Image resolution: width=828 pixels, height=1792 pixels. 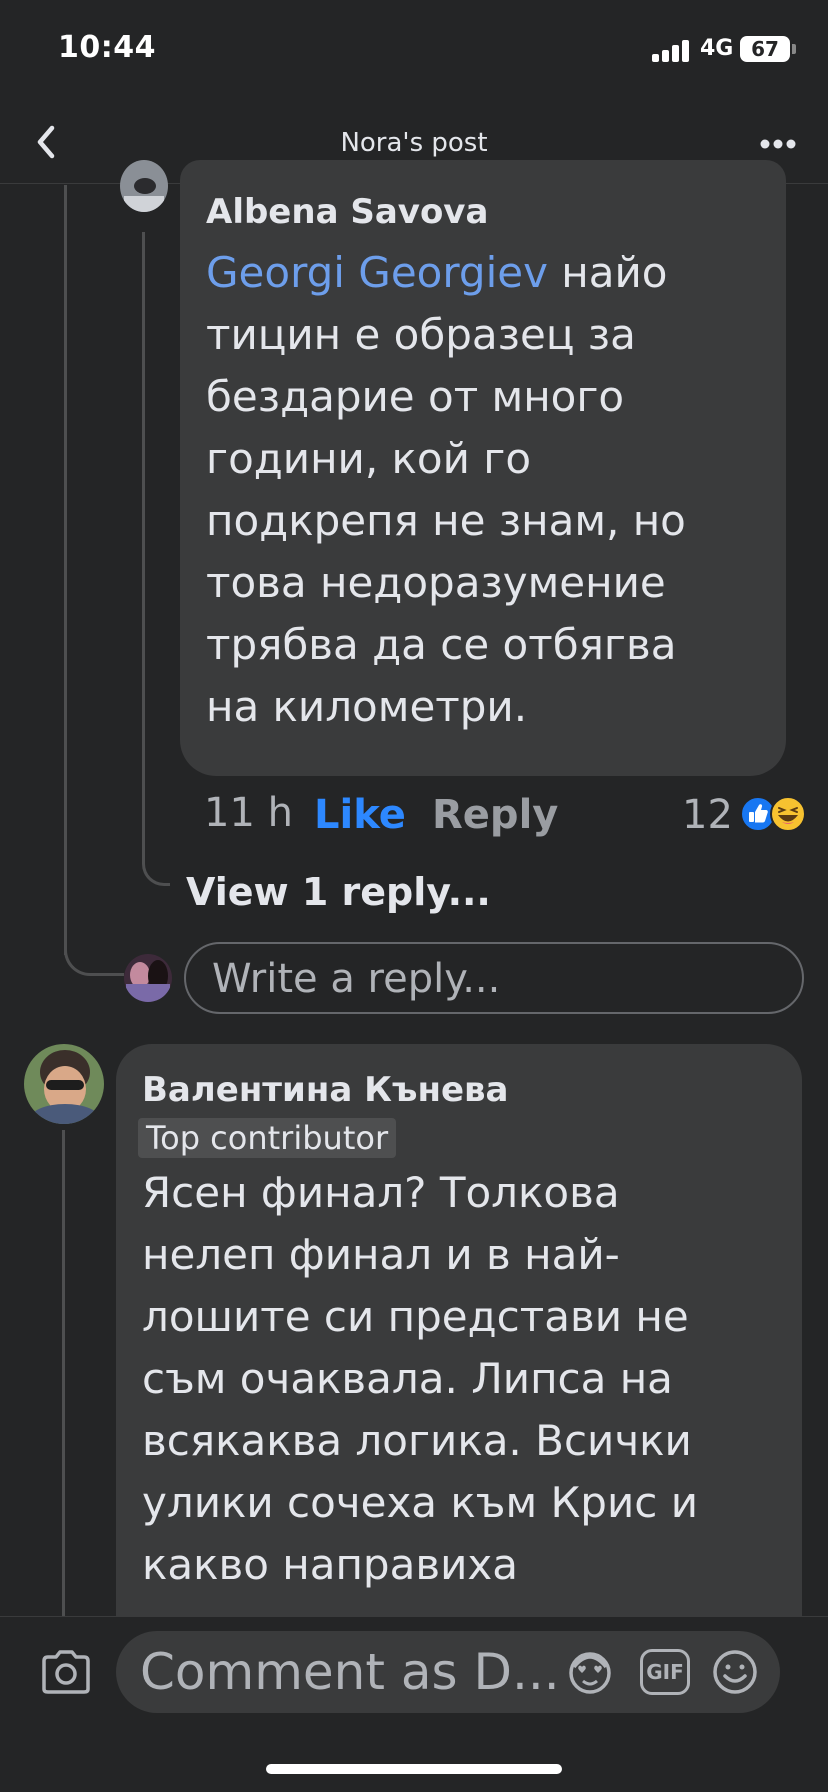 I want to click on thread-line-outer, so click(x=65, y=570).